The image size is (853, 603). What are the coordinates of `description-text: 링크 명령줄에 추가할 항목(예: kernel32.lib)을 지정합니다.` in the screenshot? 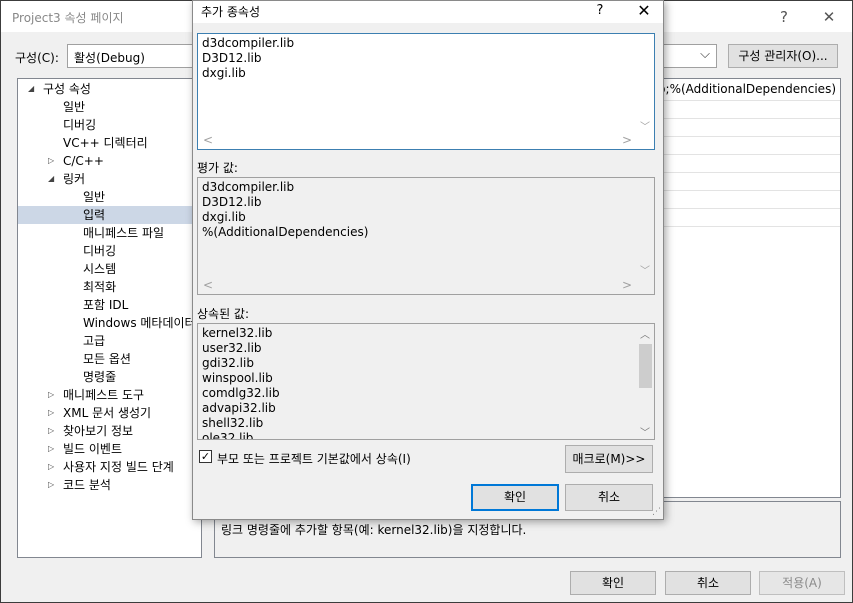 It's located at (374, 530).